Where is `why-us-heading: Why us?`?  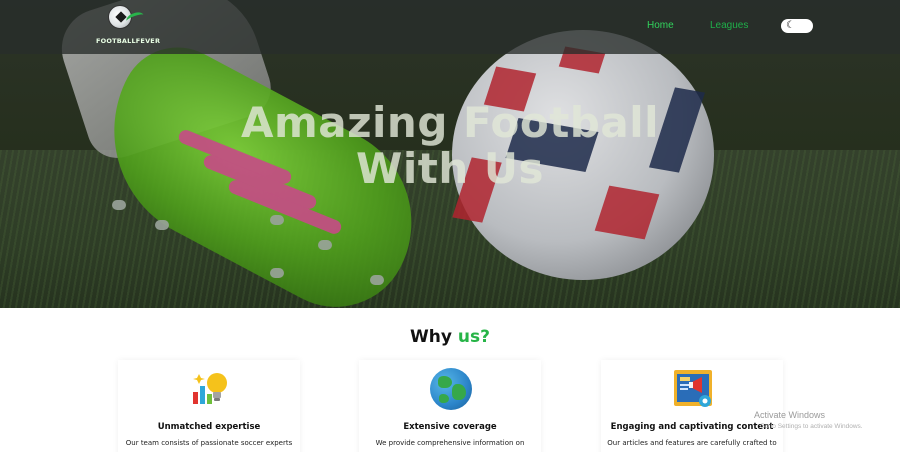 why-us-heading: Why us? is located at coordinates (450, 337).